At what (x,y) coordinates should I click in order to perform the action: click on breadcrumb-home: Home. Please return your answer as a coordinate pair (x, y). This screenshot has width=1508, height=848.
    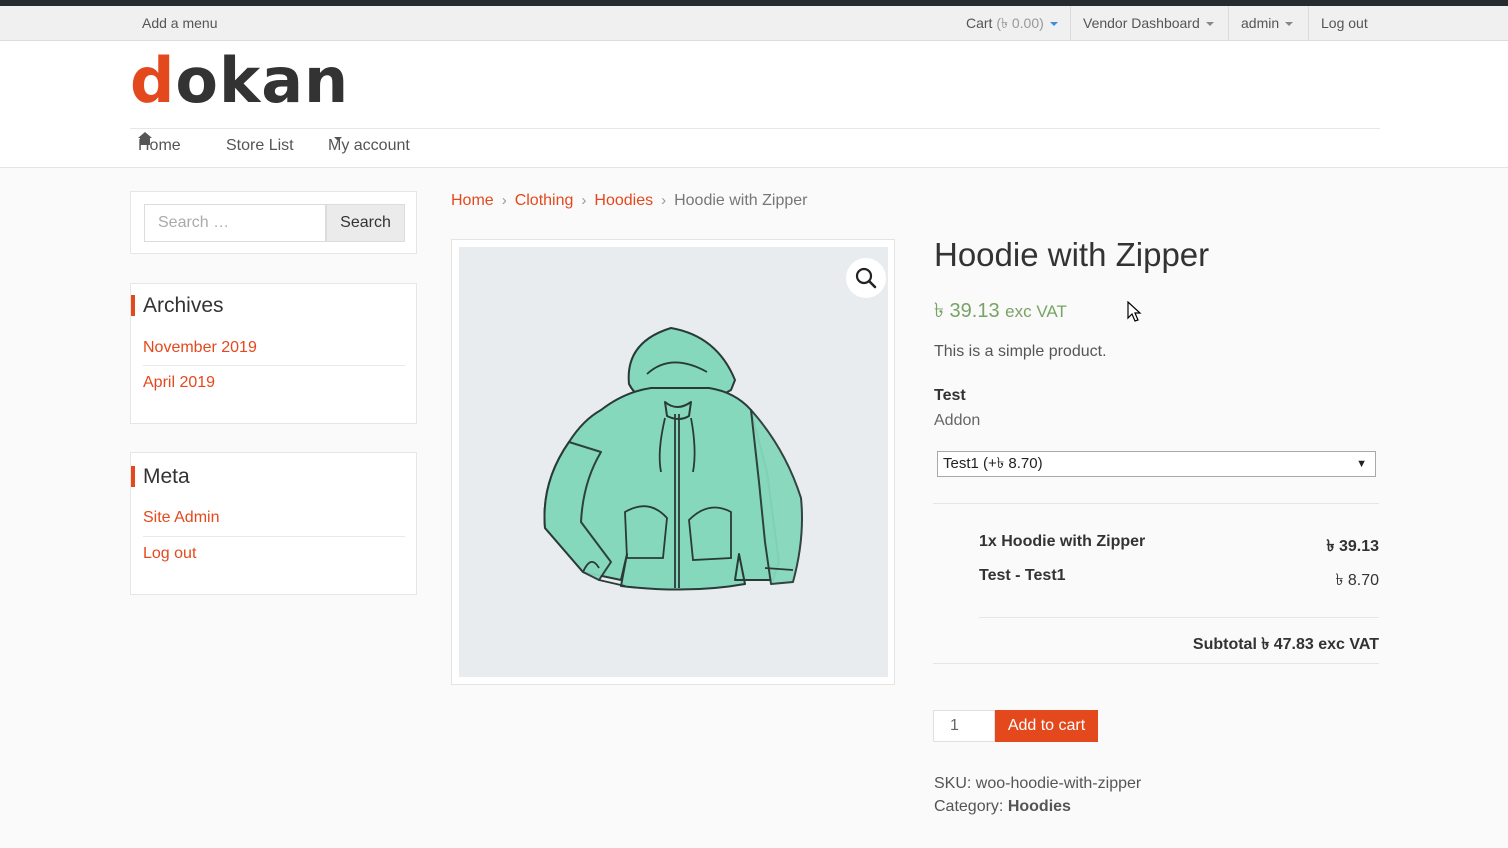
    Looking at the image, I should click on (472, 200).